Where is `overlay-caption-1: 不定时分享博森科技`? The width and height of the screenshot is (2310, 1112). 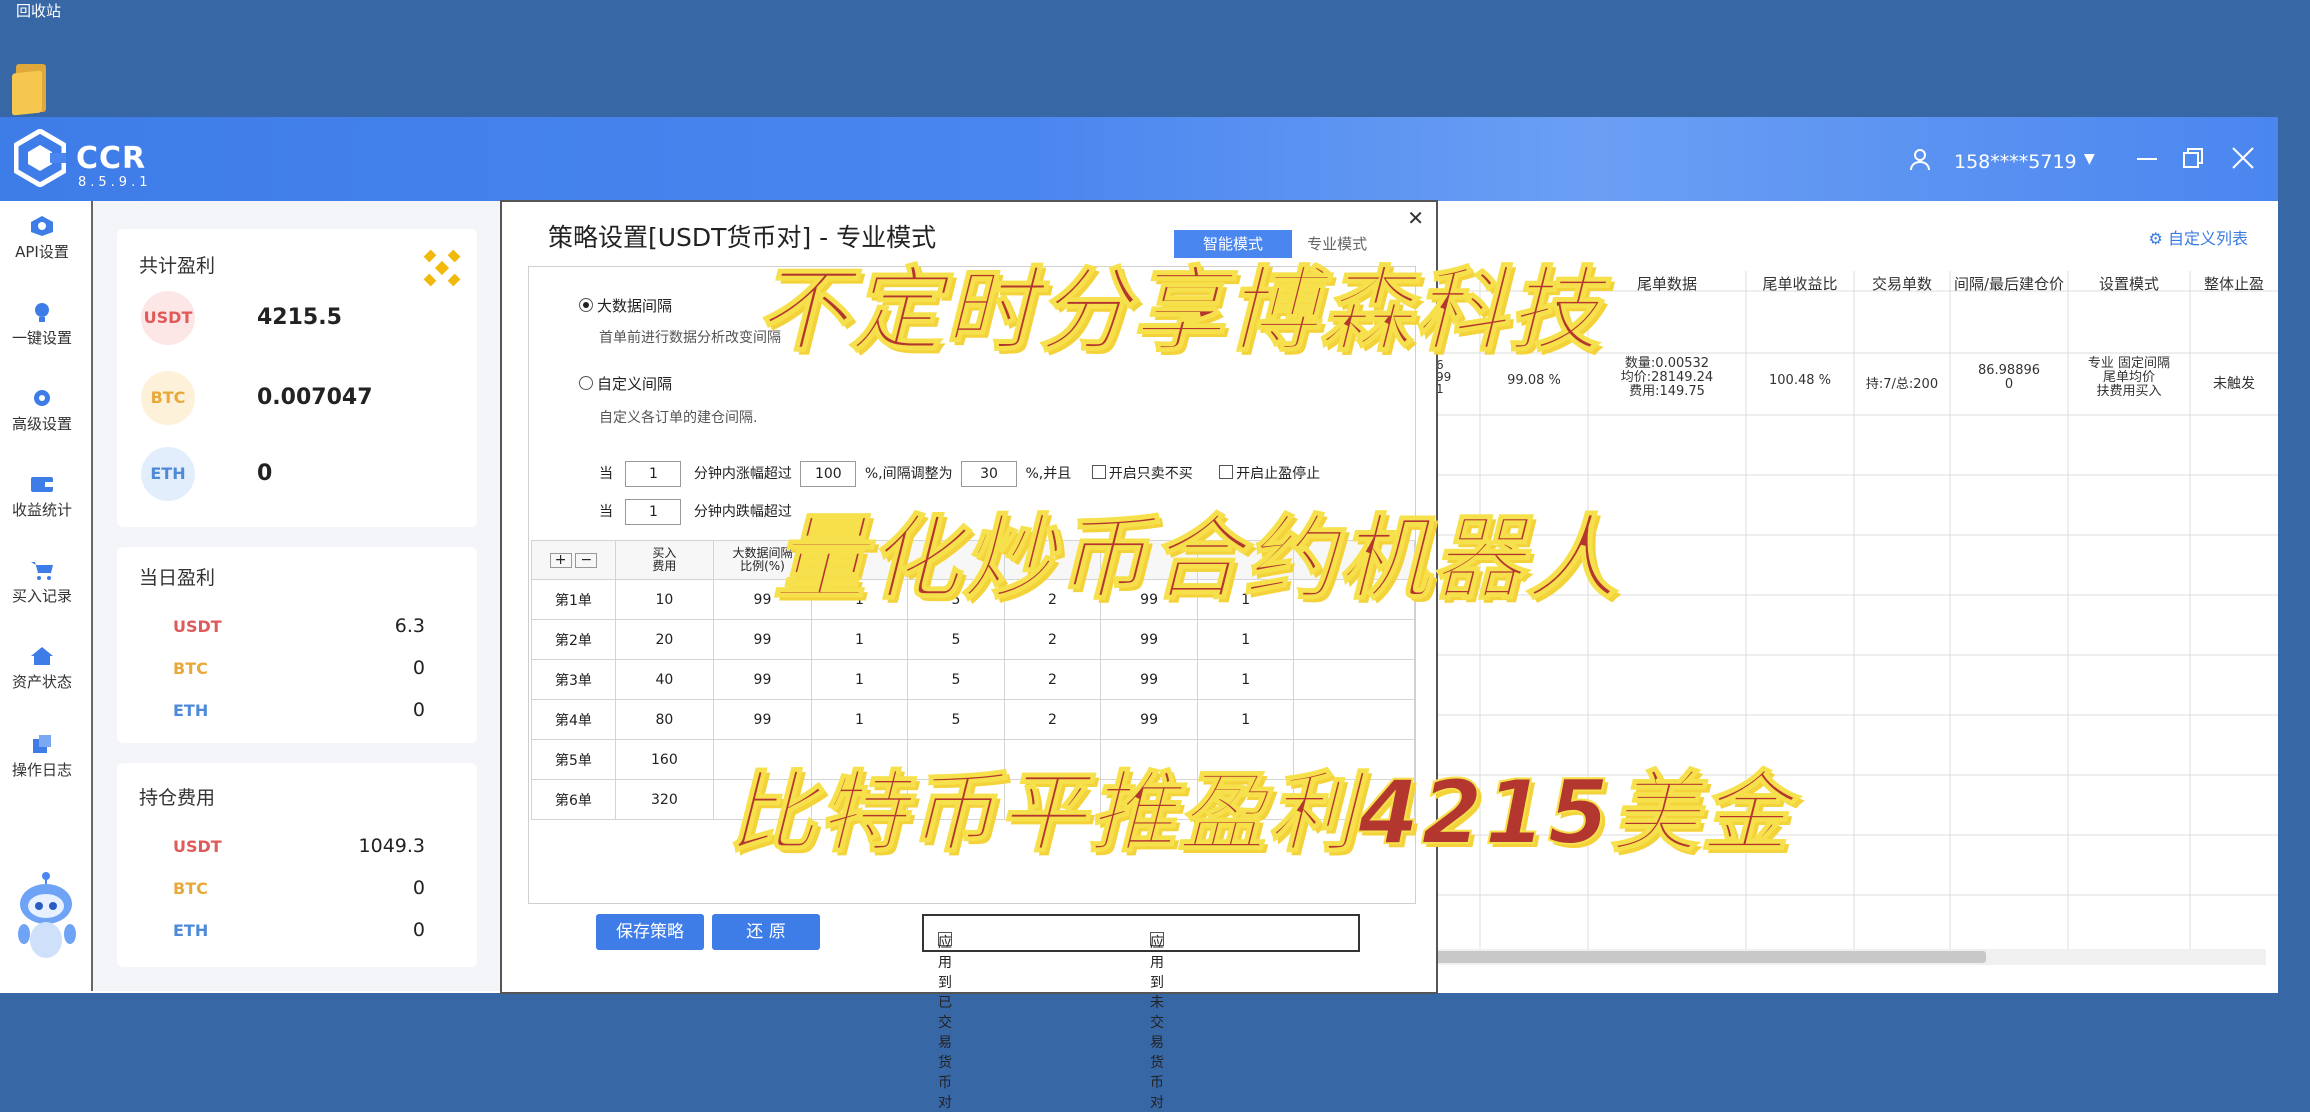 overlay-caption-1: 不定时分享博森科技 is located at coordinates (1179, 310).